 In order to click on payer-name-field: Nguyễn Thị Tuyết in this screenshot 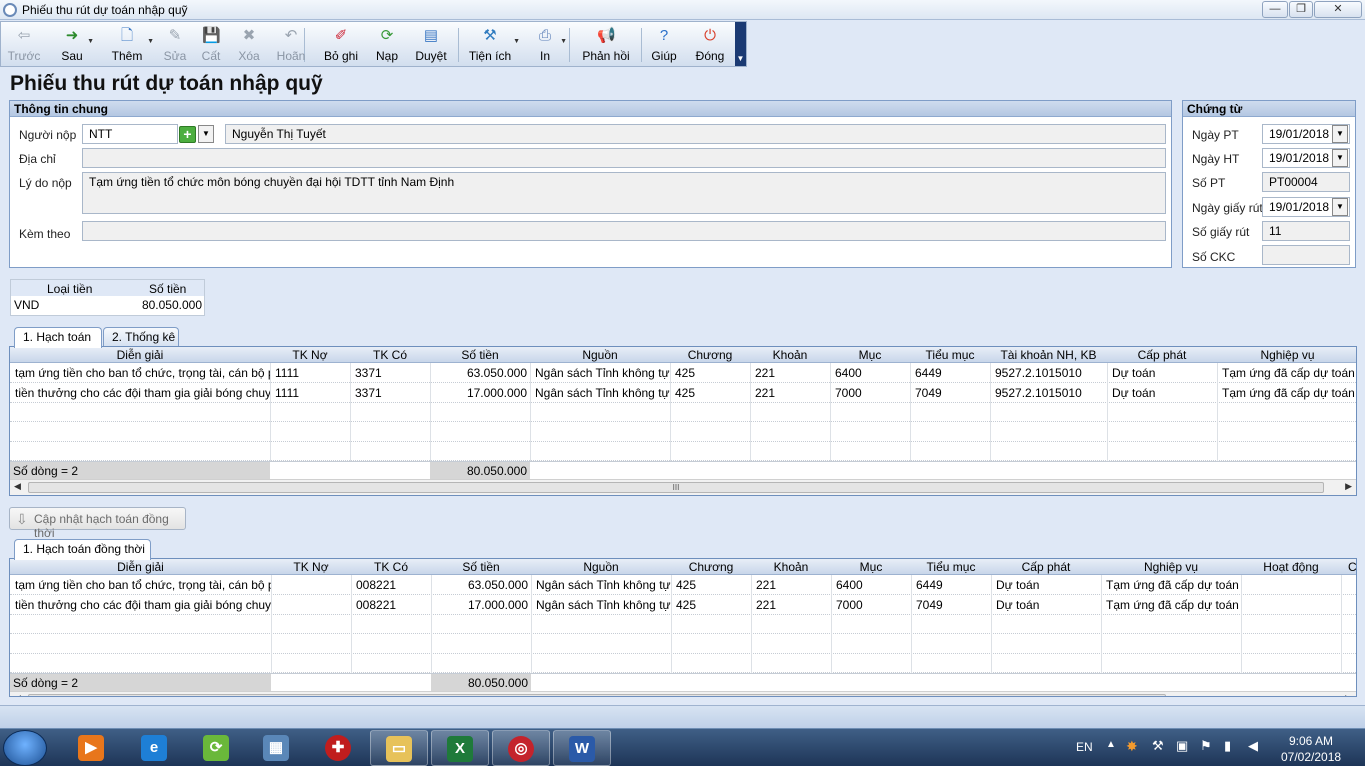, I will do `click(695, 134)`.